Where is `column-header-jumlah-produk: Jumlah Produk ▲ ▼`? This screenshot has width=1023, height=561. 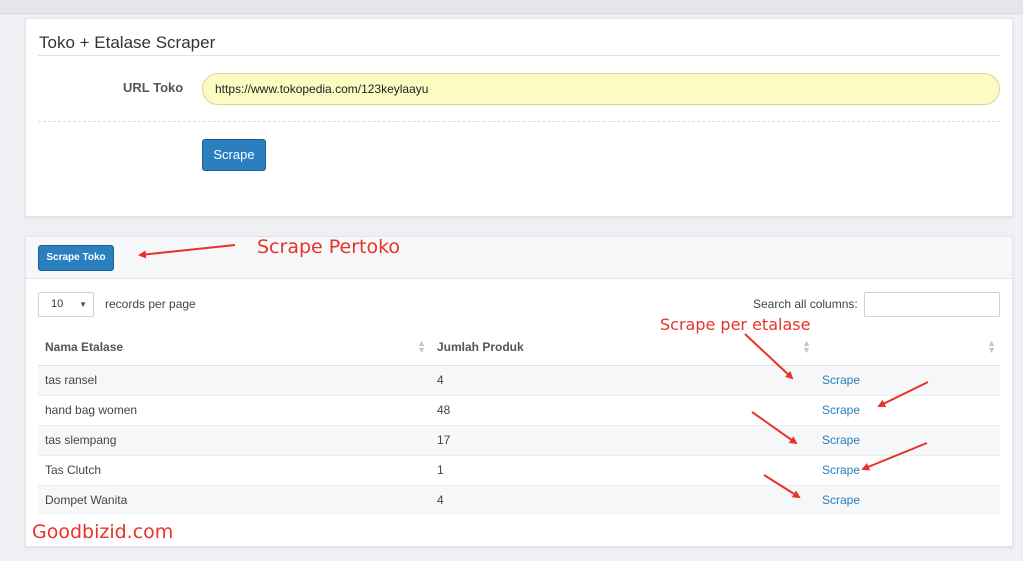
column-header-jumlah-produk: Jumlah Produk ▲ ▼ is located at coordinates (622, 347).